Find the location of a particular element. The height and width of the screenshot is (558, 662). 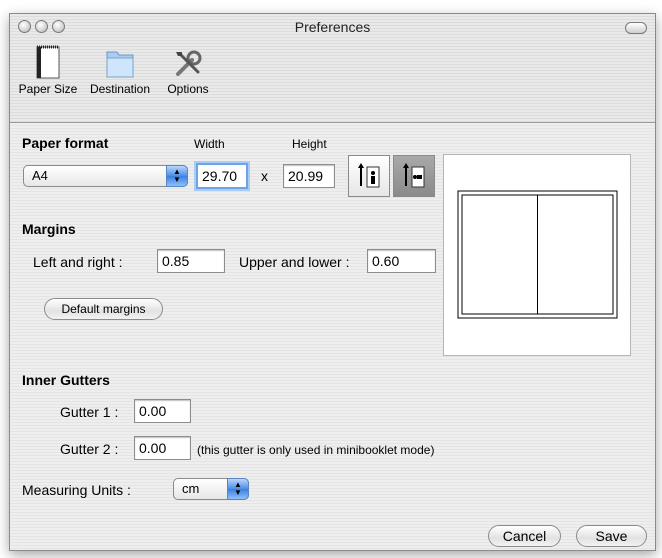

measuring-units-label: Measuring Units : is located at coordinates (76, 490).